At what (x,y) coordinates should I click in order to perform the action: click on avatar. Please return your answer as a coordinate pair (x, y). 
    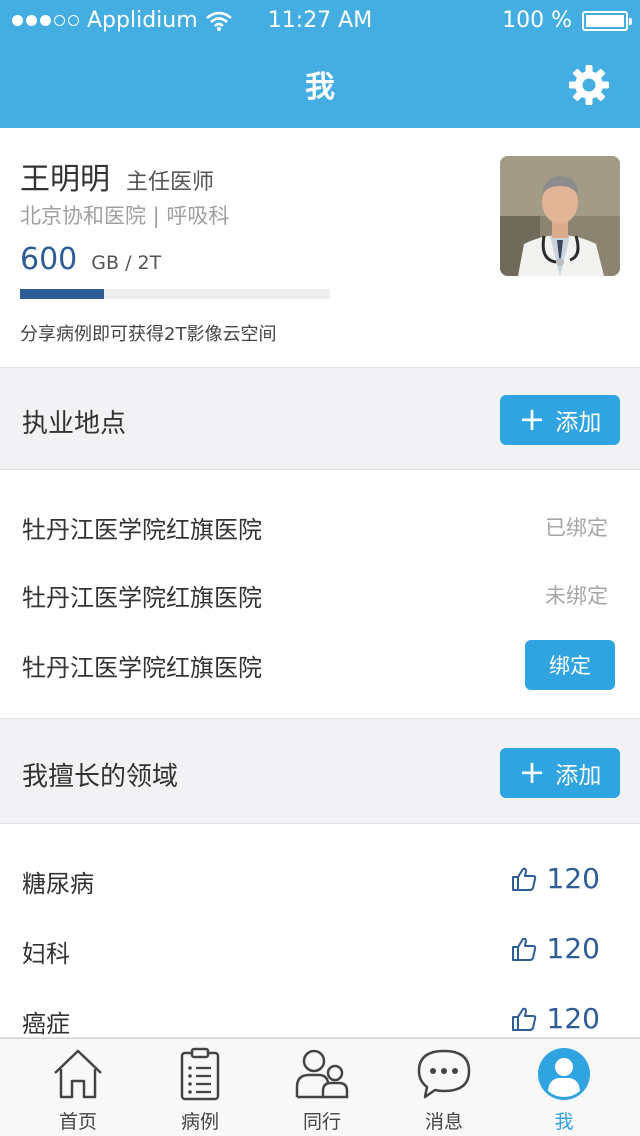
    Looking at the image, I should click on (560, 216).